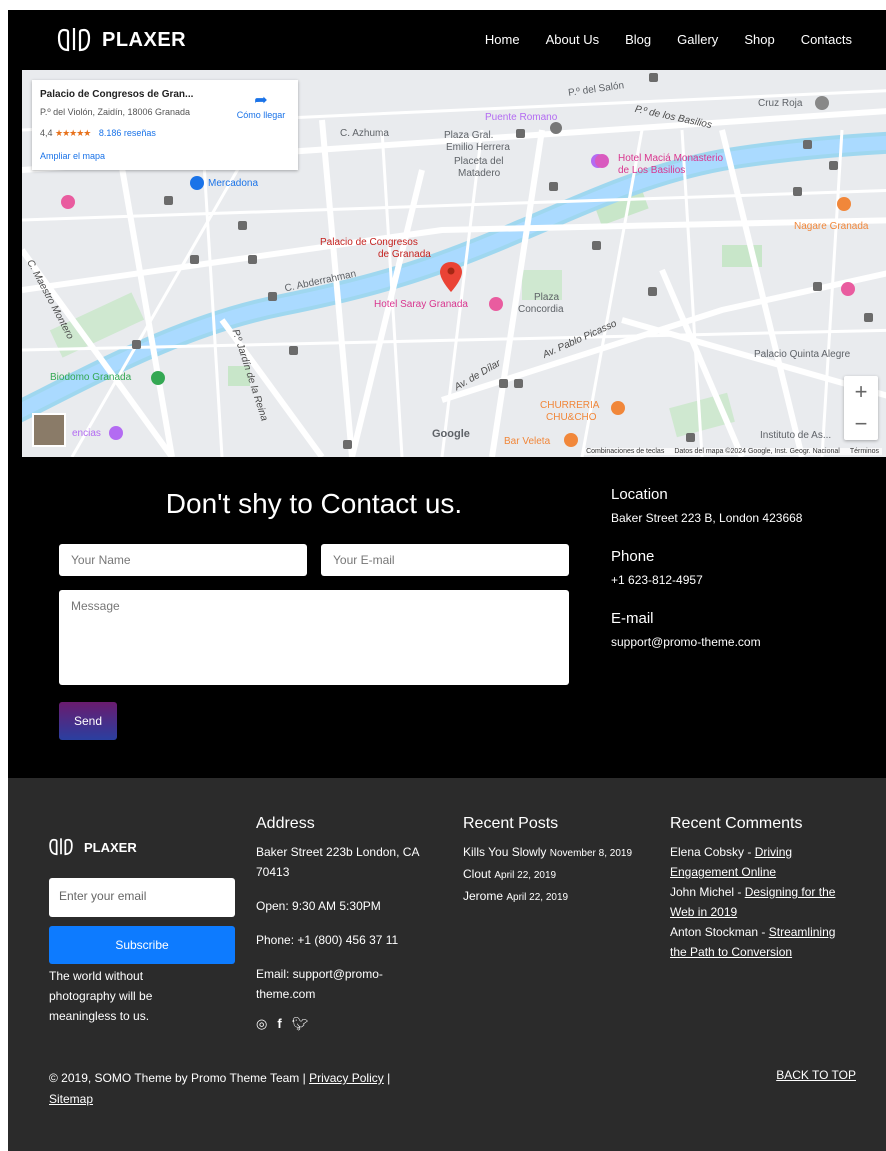 This screenshot has width=886, height=1151. What do you see at coordinates (91, 377) in the screenshot?
I see `map-label: Biodomo Granada` at bounding box center [91, 377].